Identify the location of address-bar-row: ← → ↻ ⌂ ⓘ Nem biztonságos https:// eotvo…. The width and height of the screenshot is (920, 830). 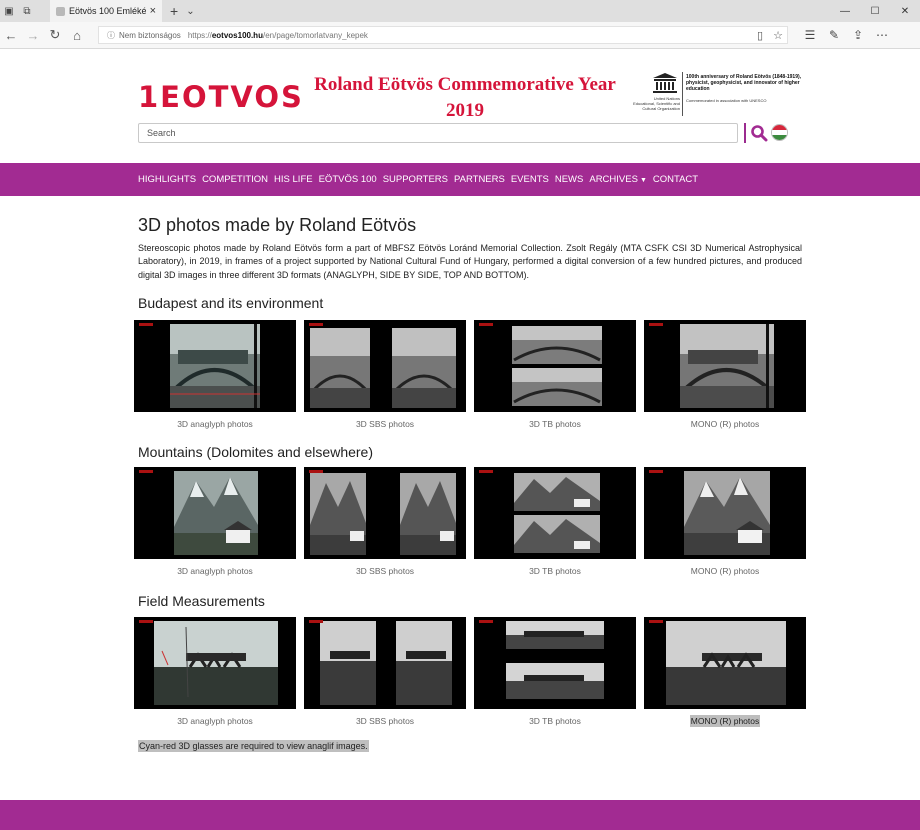
(460, 35).